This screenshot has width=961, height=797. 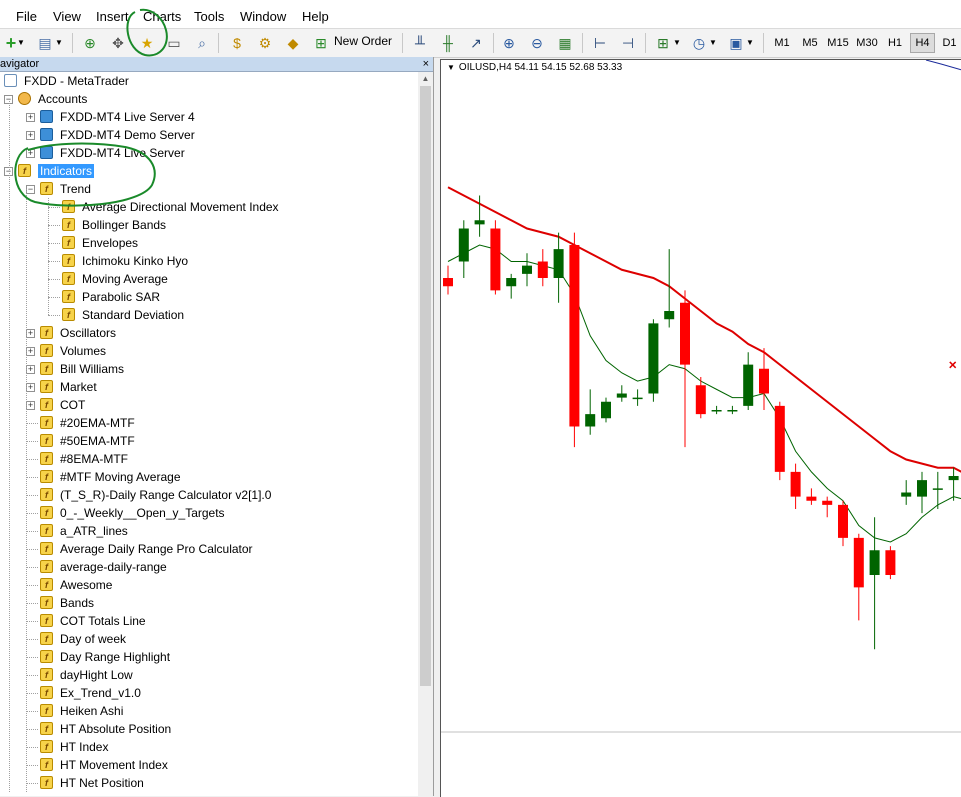 I want to click on tree-item: FXDD-MT4 Demo Server, so click(x=117, y=135).